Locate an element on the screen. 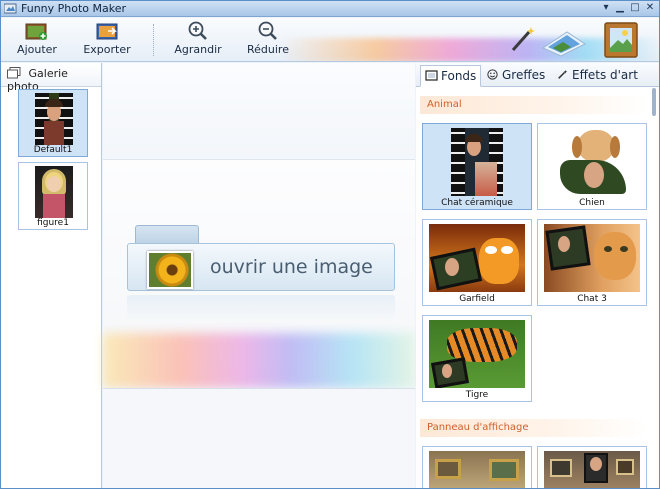  open-image-reflection is located at coordinates (261, 308).